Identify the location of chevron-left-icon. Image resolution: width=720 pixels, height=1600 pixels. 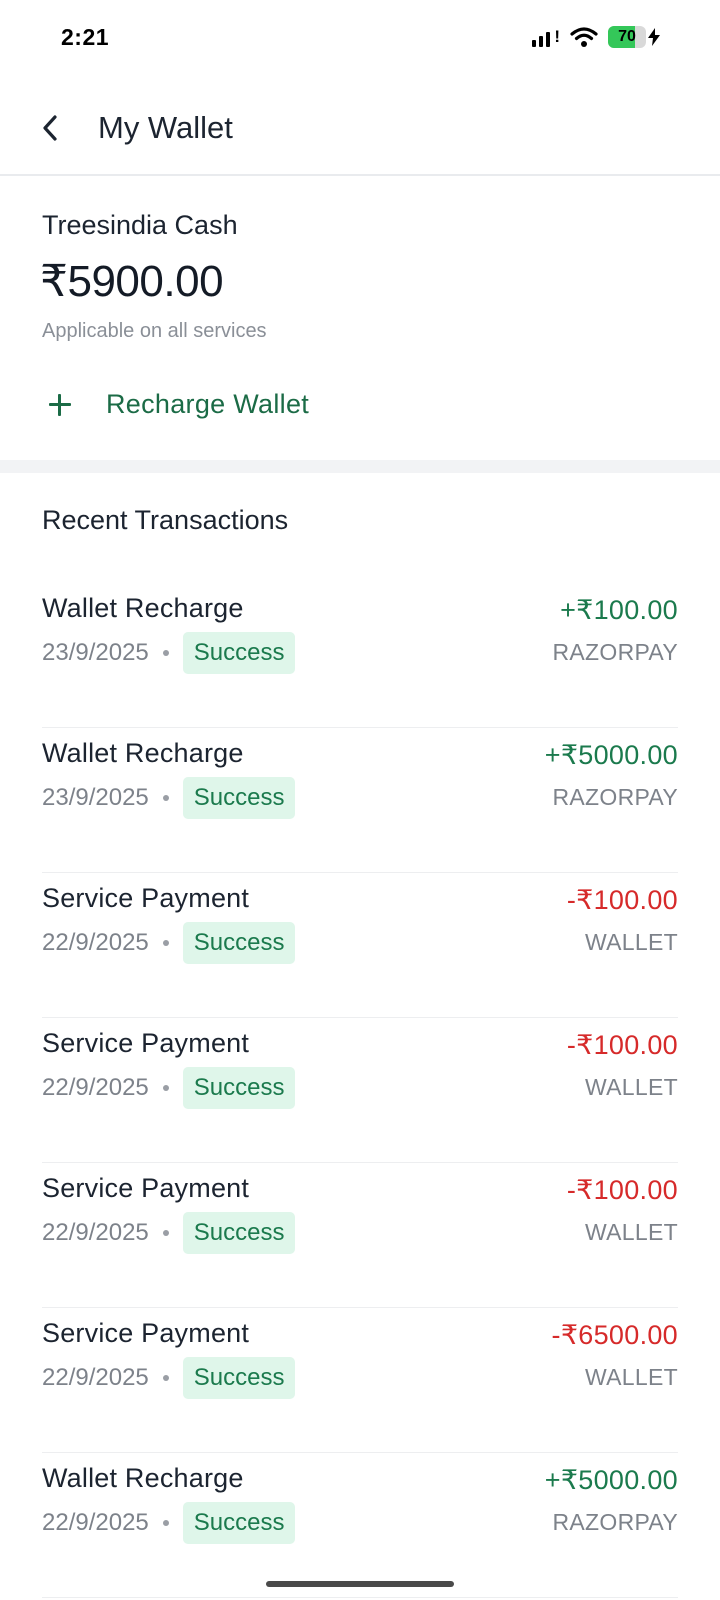
(50, 128).